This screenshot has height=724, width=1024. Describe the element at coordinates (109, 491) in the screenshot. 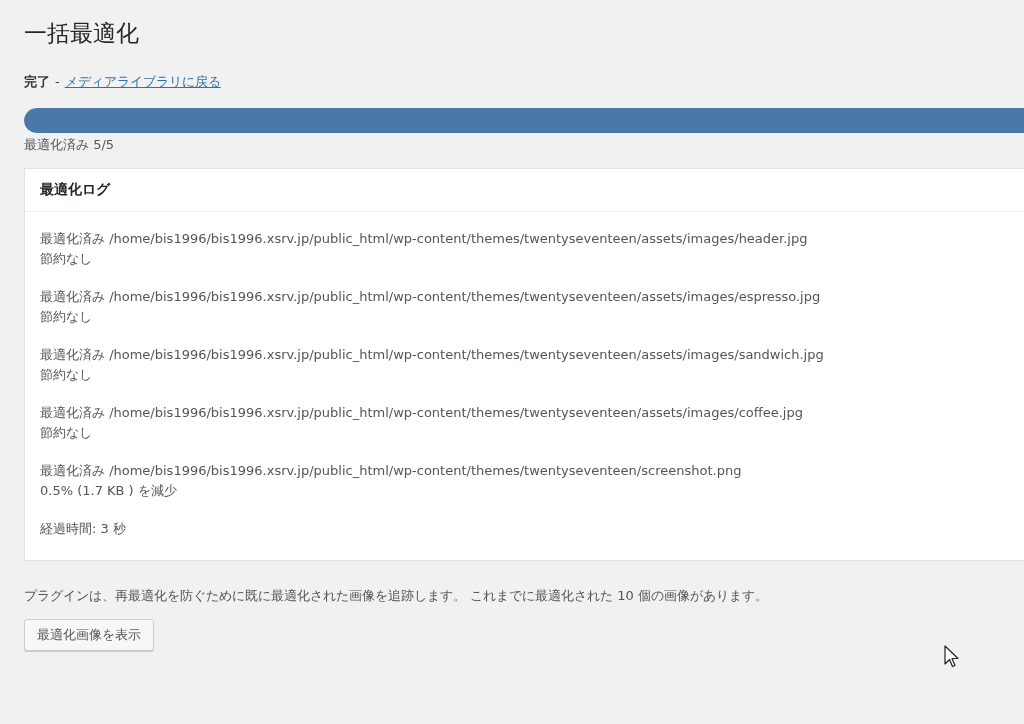

I see `log-result: 0.5% (1.7 KB ) を減少` at that location.